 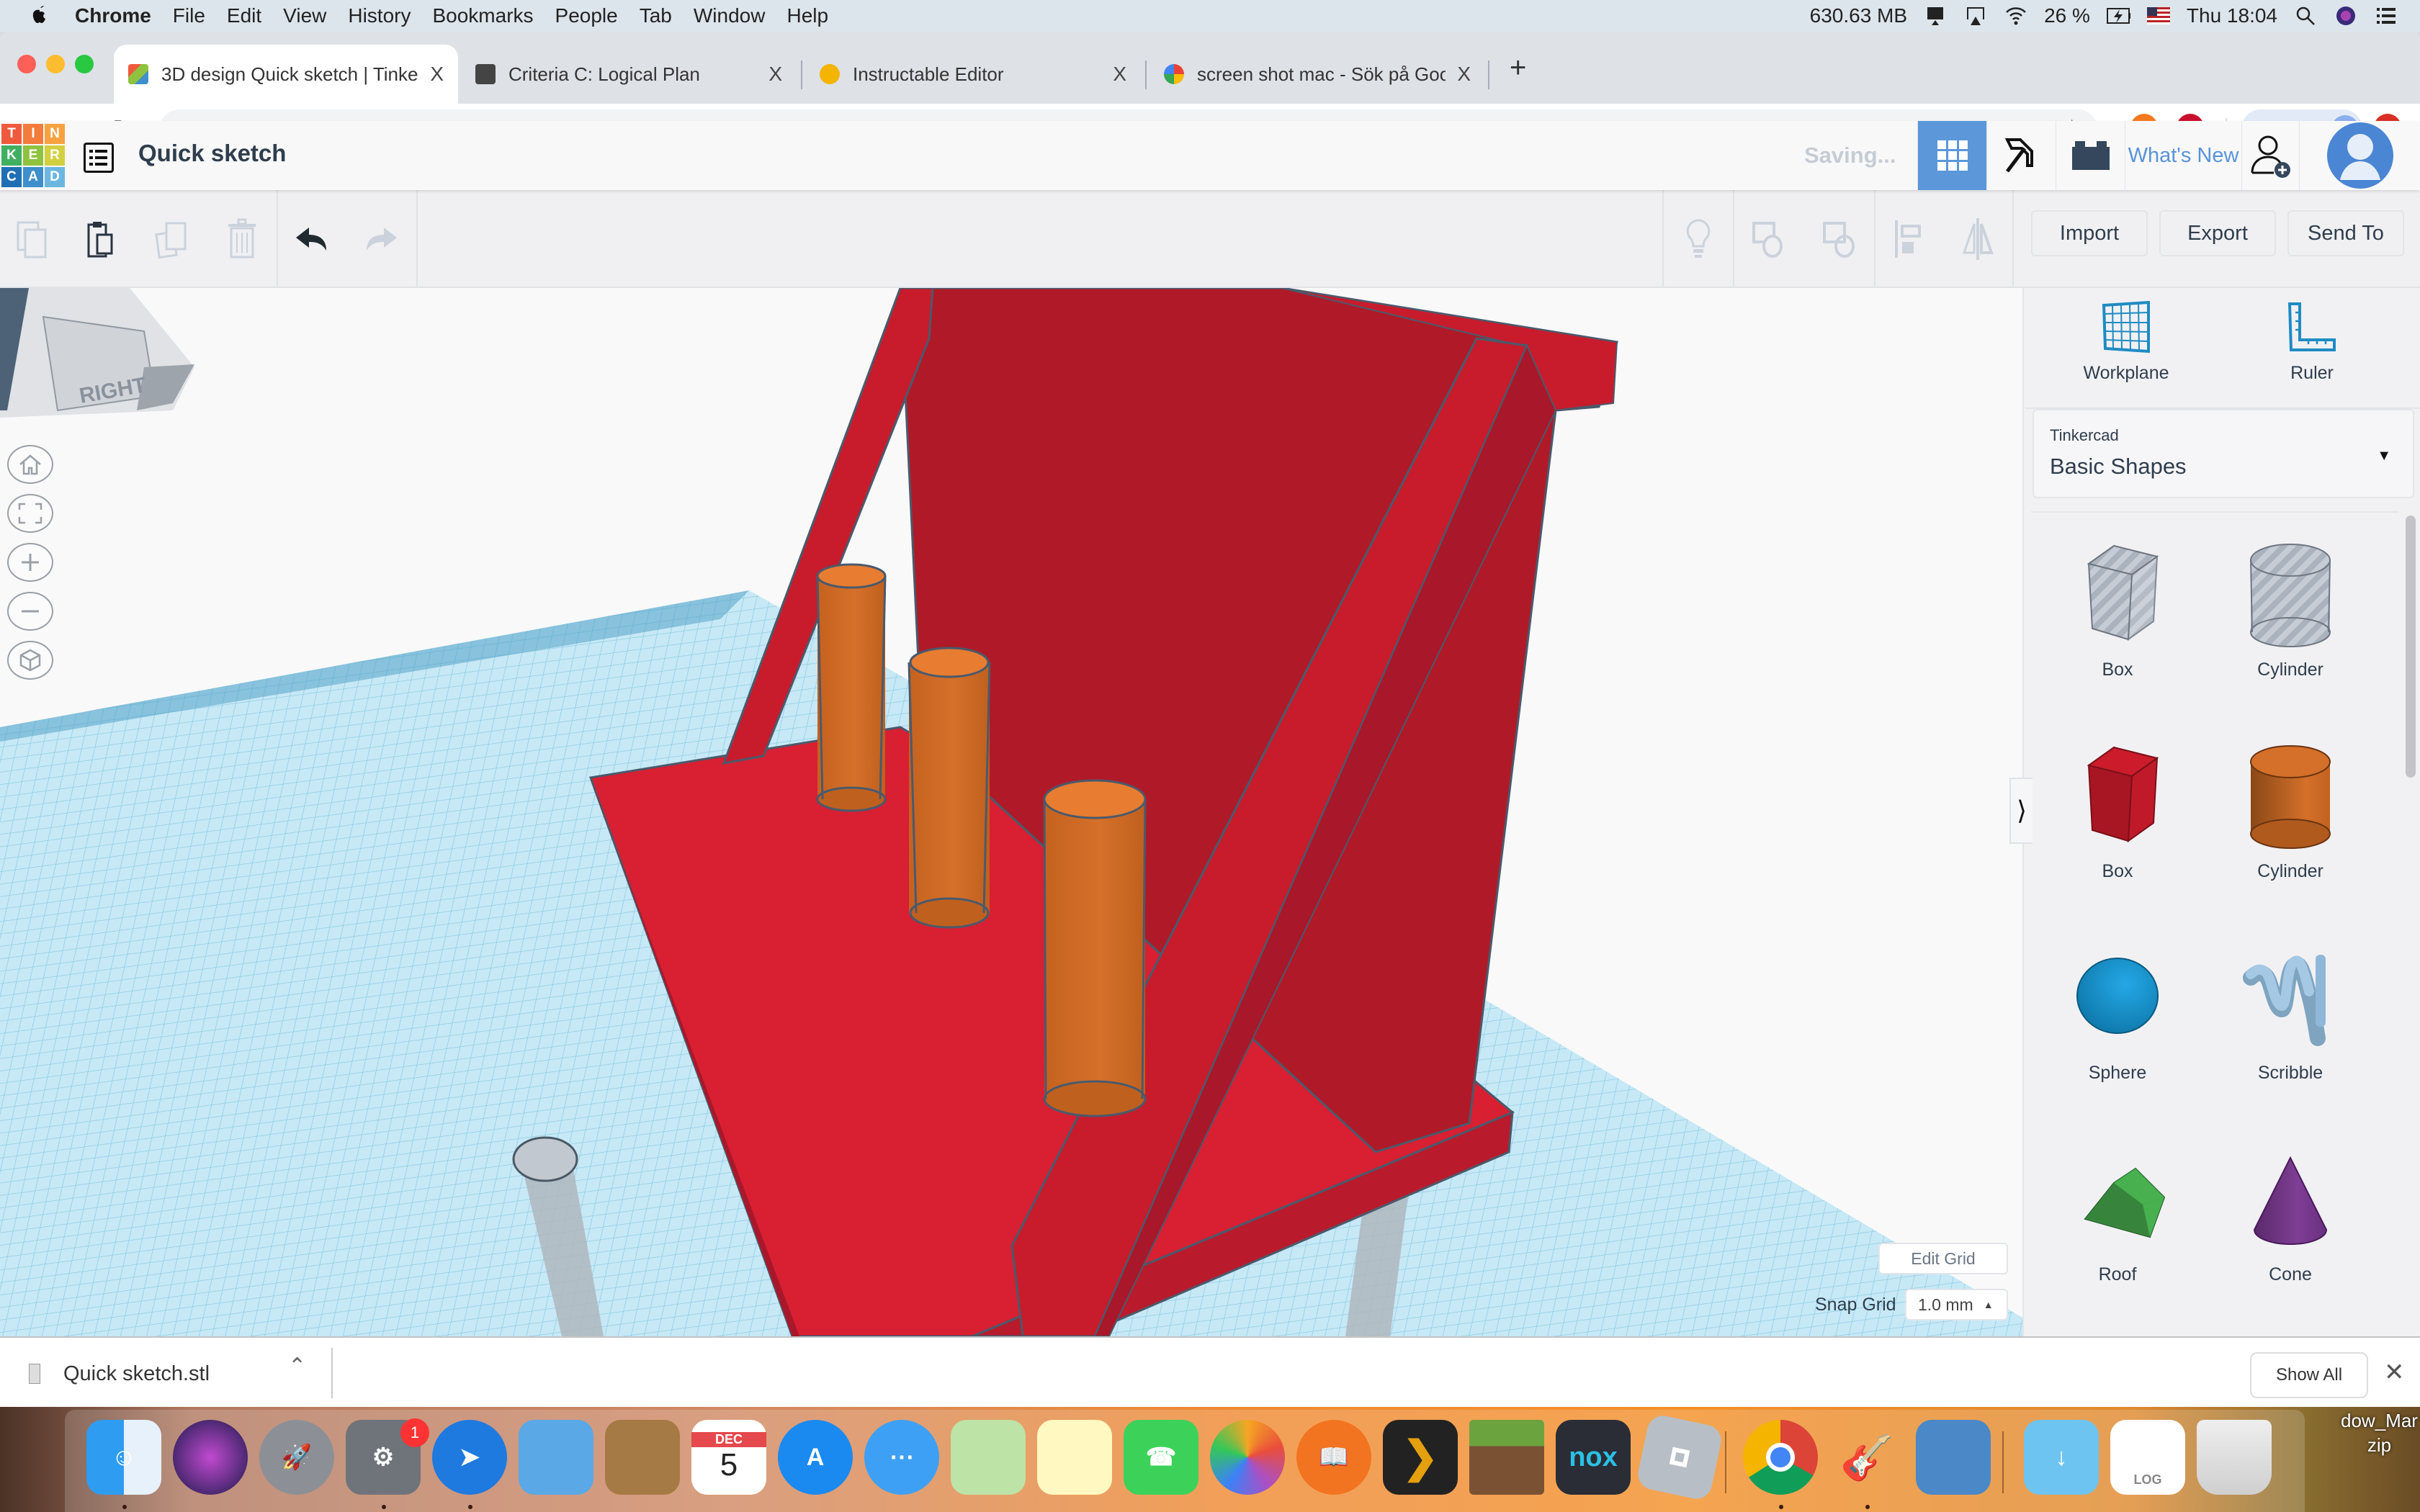 I want to click on shape-sphere: Sphere, so click(x=2117, y=1009).